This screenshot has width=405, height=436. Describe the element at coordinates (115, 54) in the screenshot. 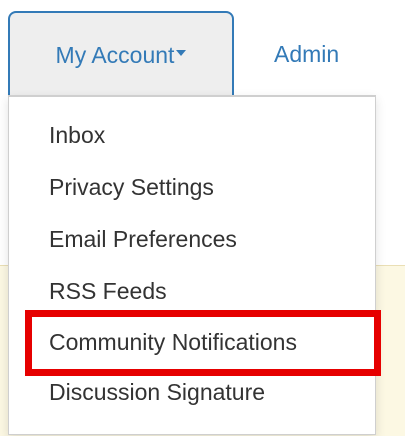

I see `tab-my-account-label: My Account` at that location.